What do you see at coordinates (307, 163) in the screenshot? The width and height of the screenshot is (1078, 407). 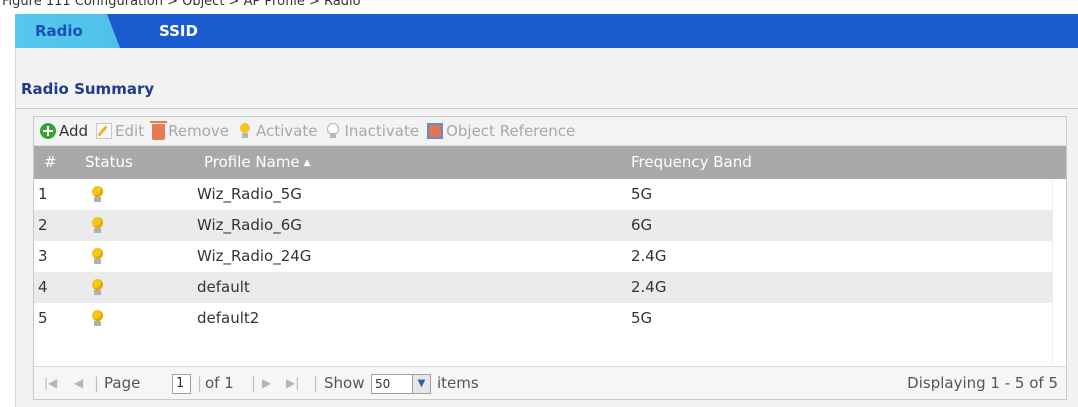 I see `sort-ascending-icon: ▲` at bounding box center [307, 163].